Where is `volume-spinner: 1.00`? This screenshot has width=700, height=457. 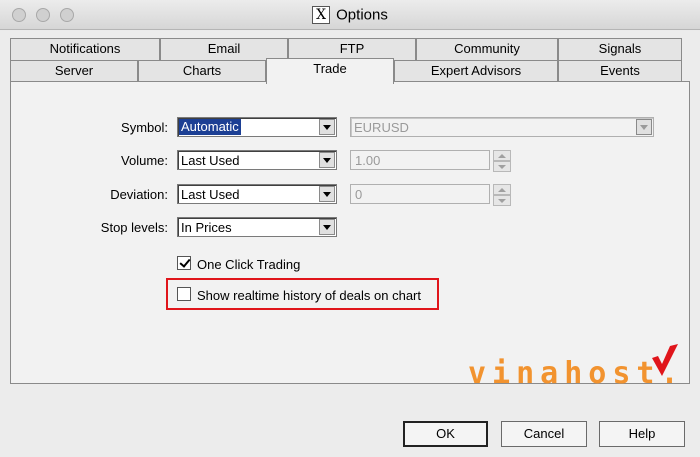
volume-spinner: 1.00 is located at coordinates (430, 161).